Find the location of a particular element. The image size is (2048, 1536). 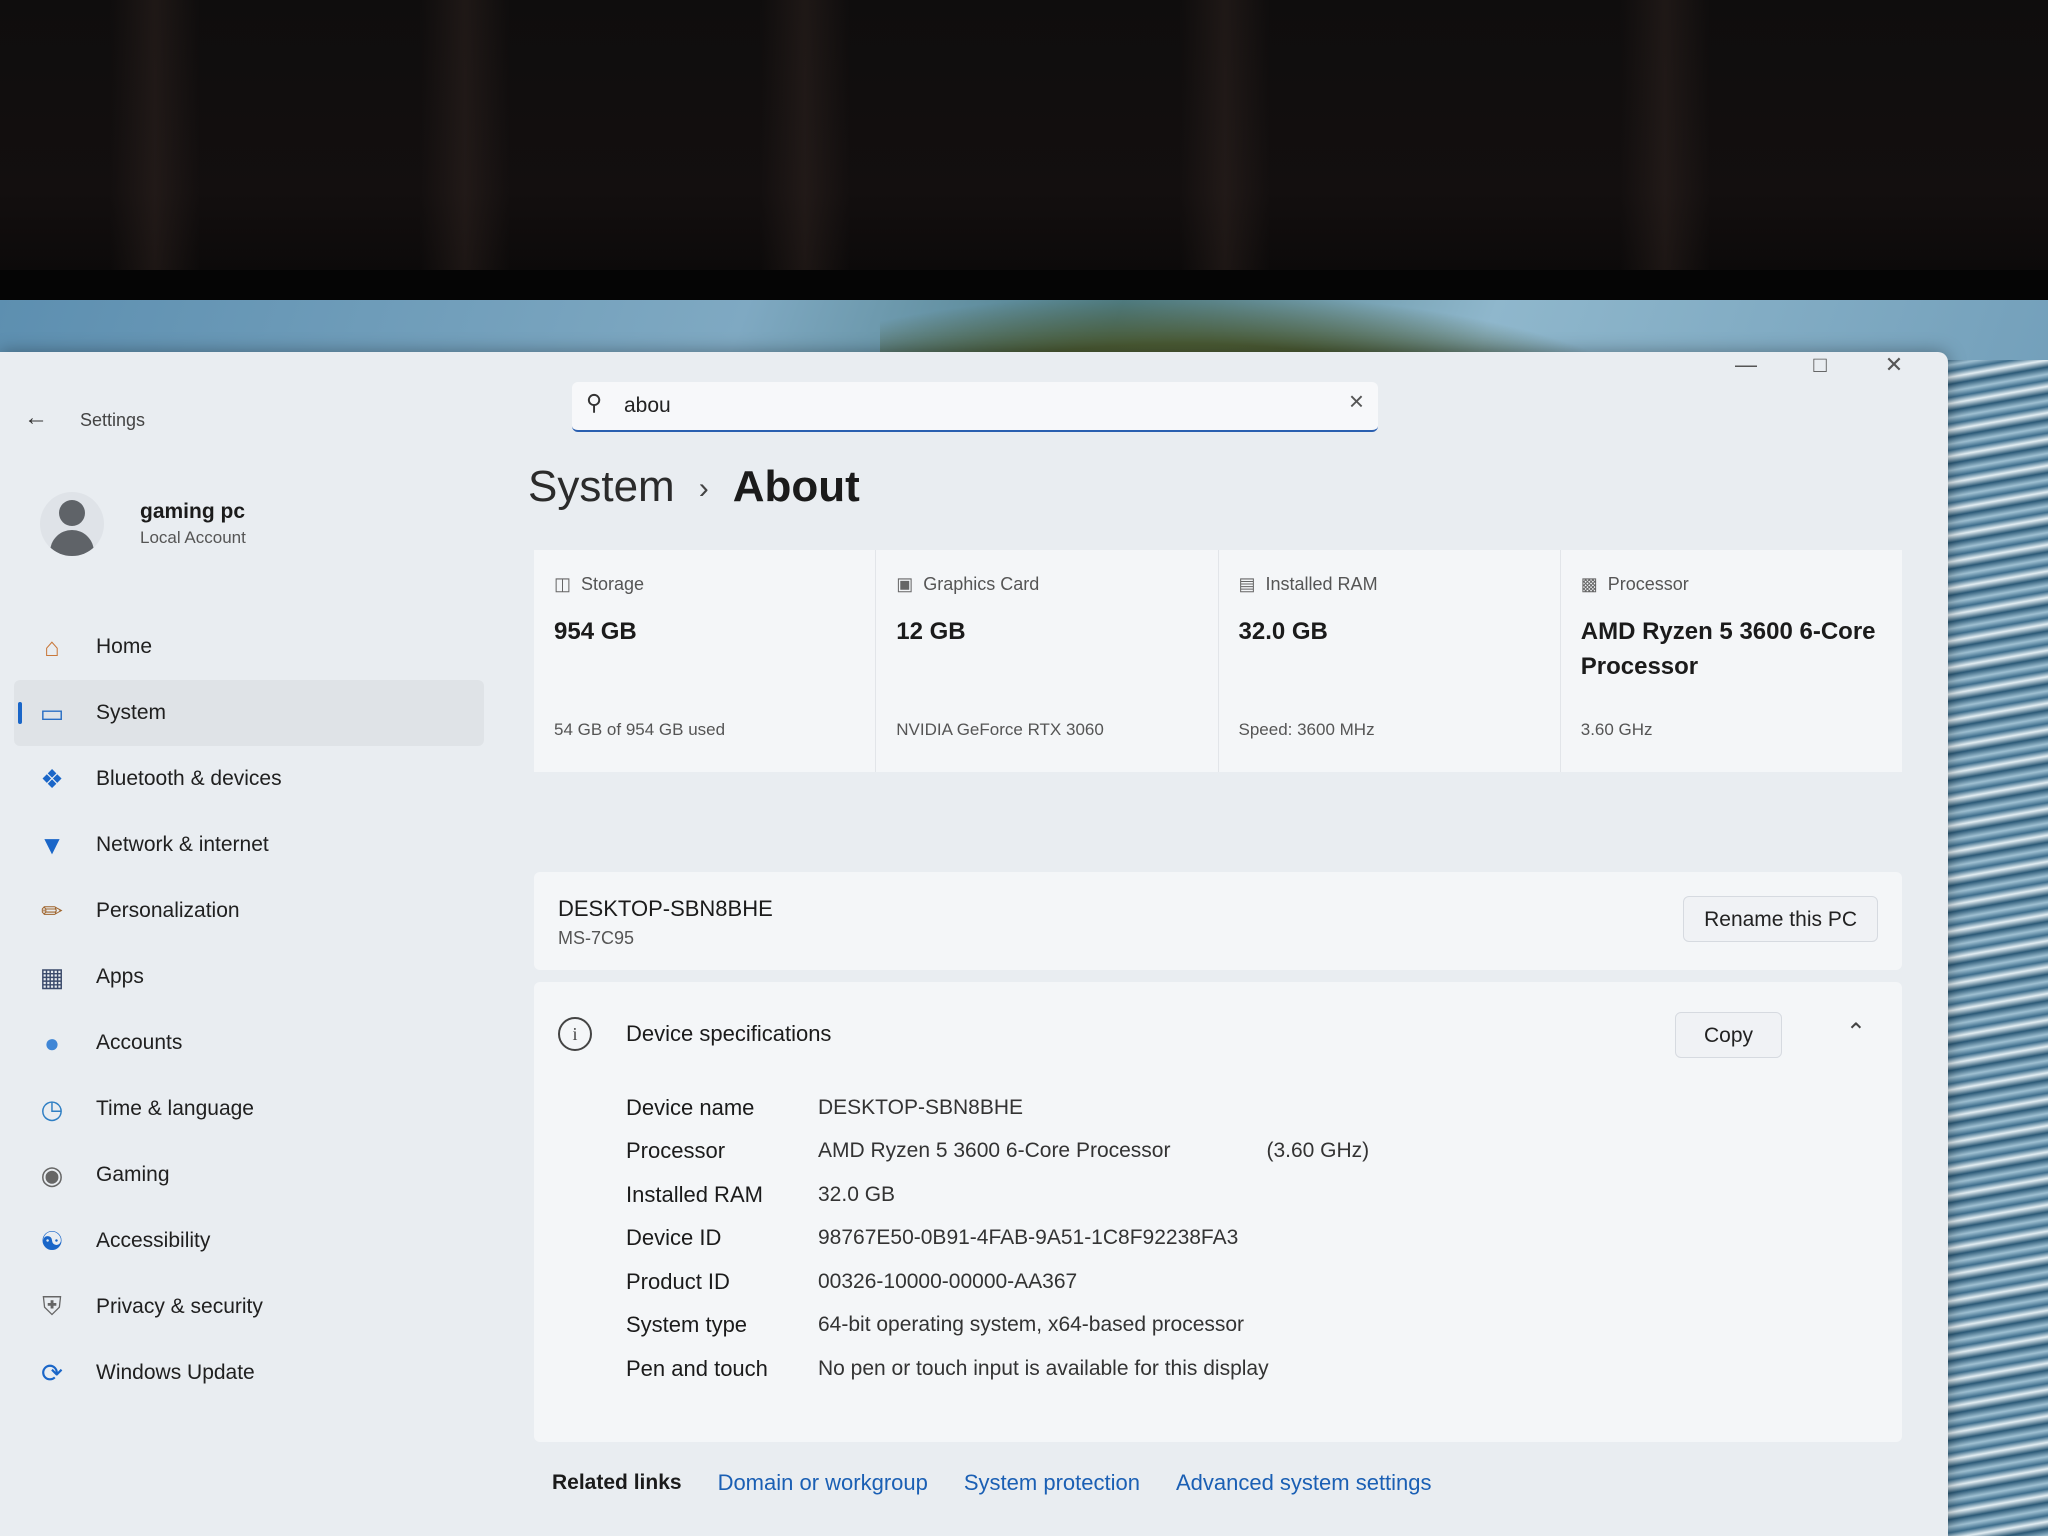

sidebar-item-accounts: ● Accounts is located at coordinates (249, 1043).